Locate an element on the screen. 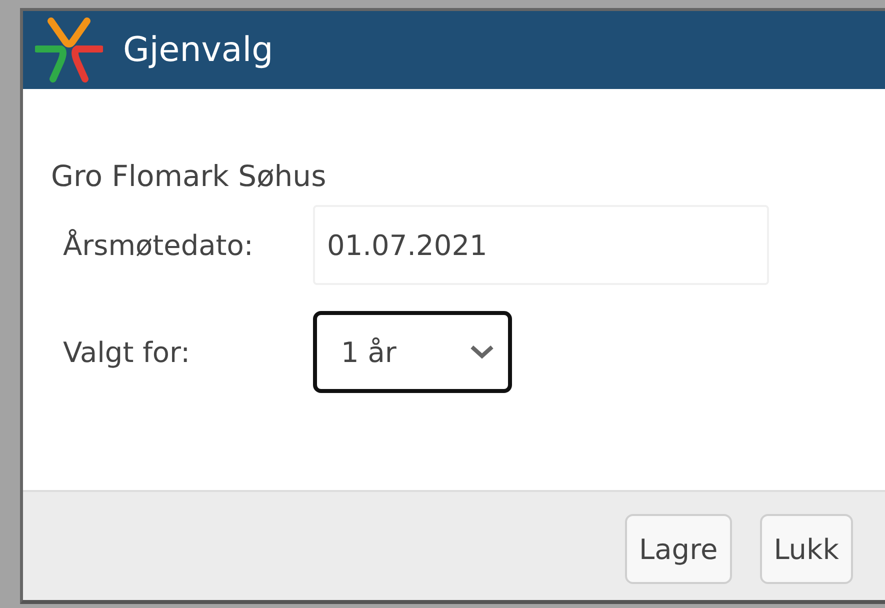 The height and width of the screenshot is (608, 885). field-label: Valgt for: is located at coordinates (126, 352).